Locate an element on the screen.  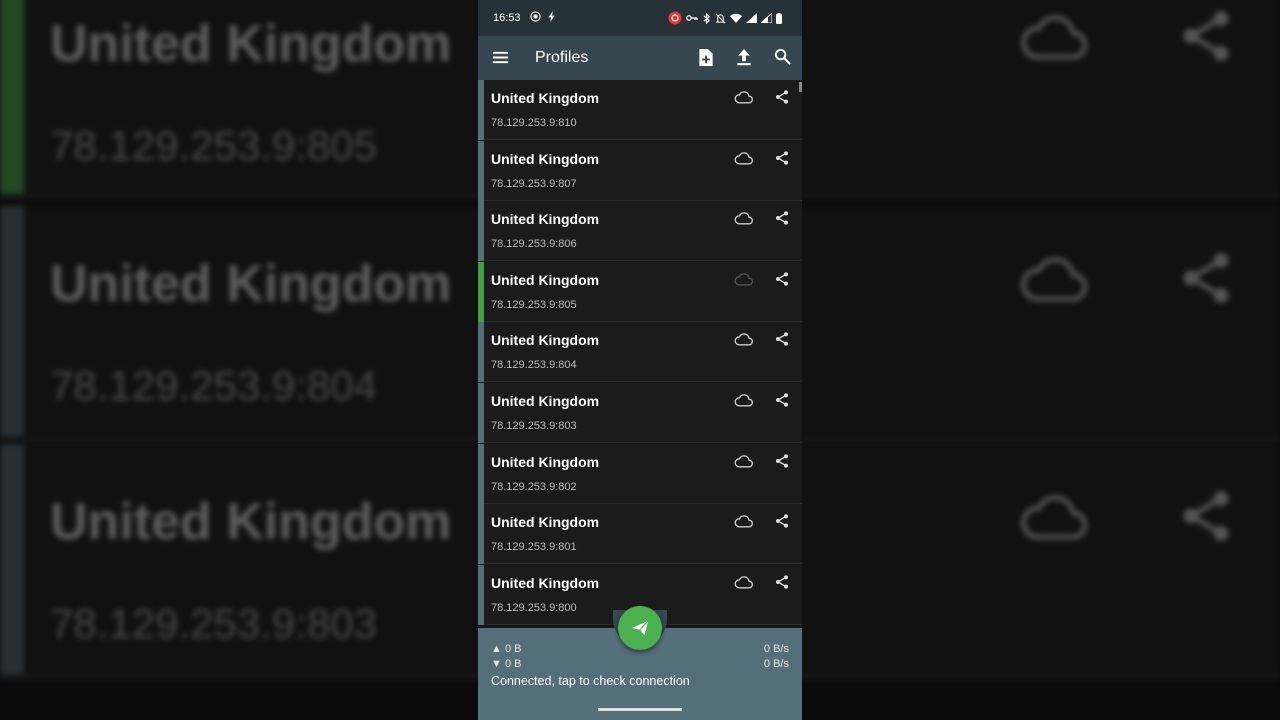
profile-row: United Kingdom 78.129.253.9:804 is located at coordinates (640, 352).